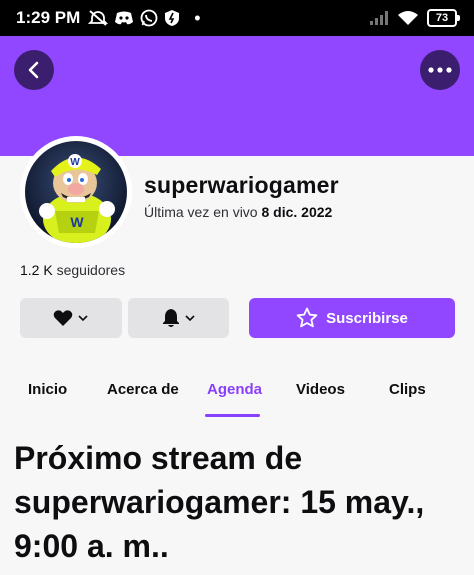  What do you see at coordinates (172, 18) in the screenshot?
I see `shield-icon` at bounding box center [172, 18].